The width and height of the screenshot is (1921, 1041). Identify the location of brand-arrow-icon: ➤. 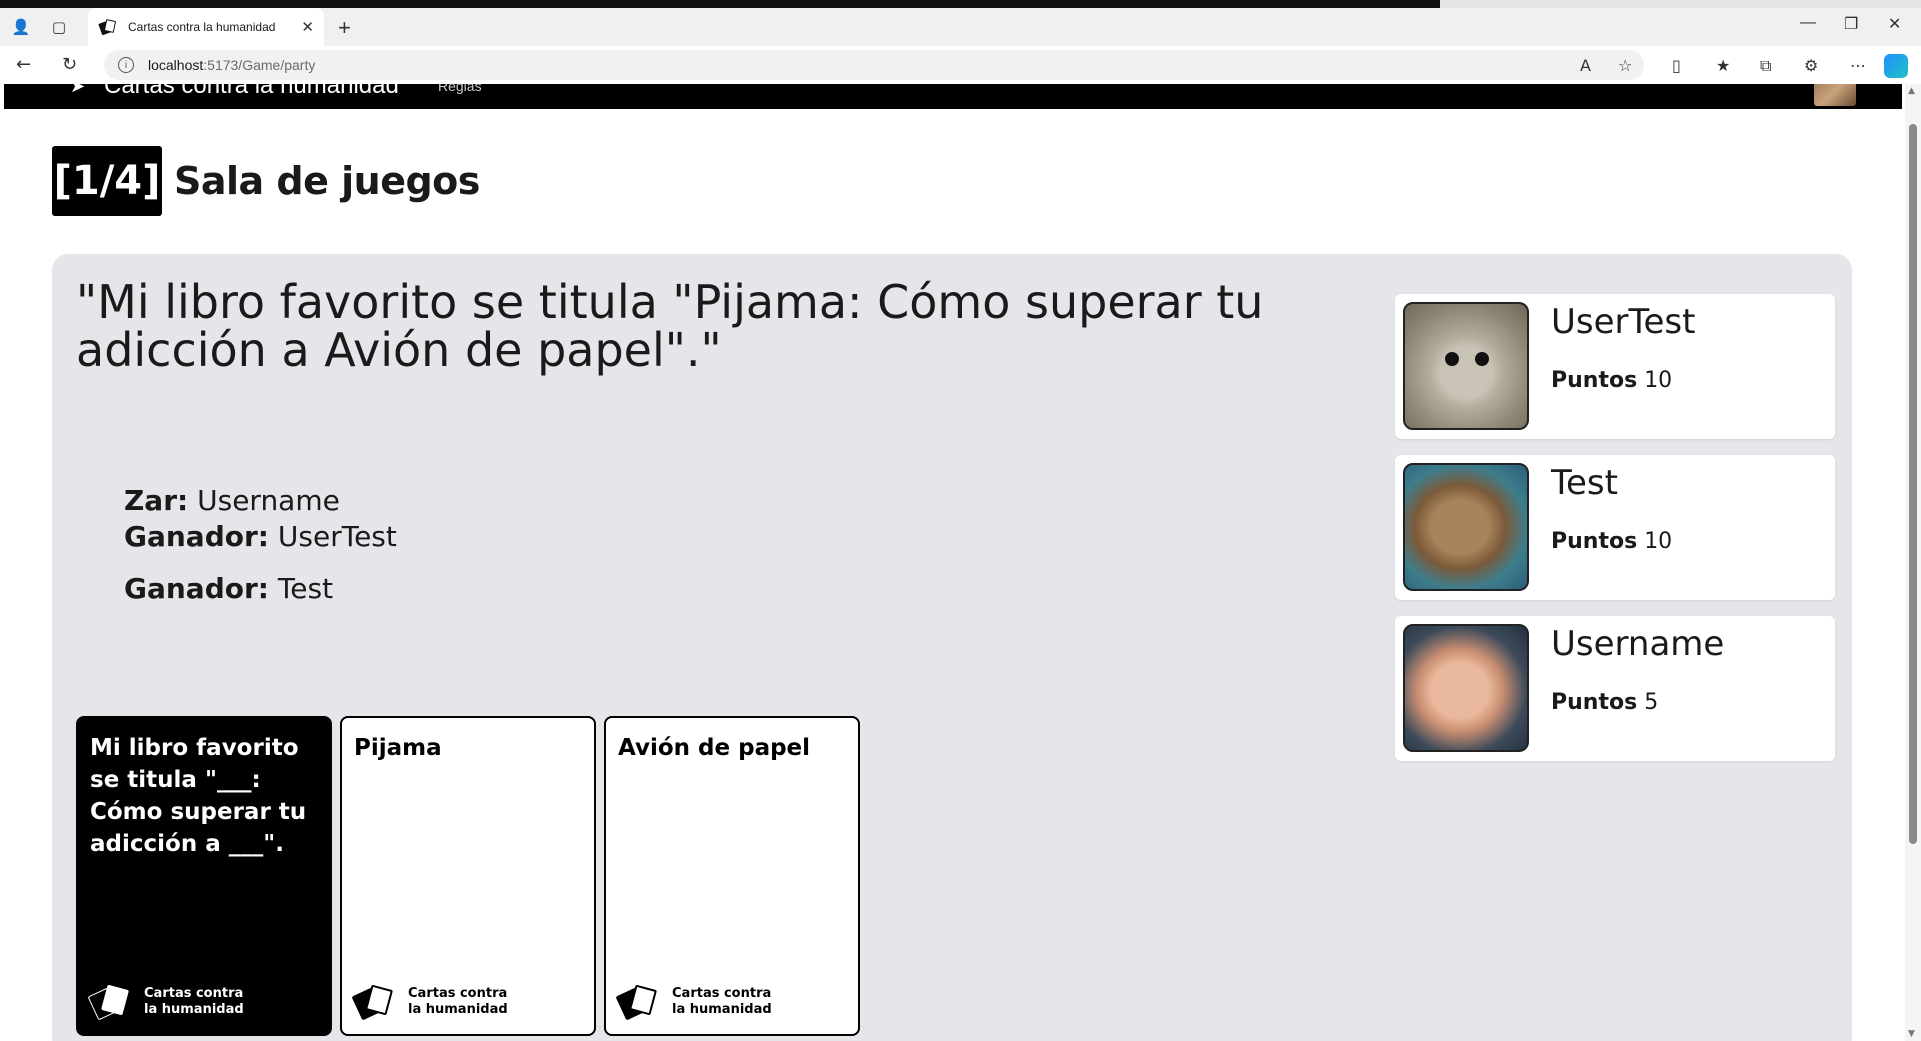
(78, 90).